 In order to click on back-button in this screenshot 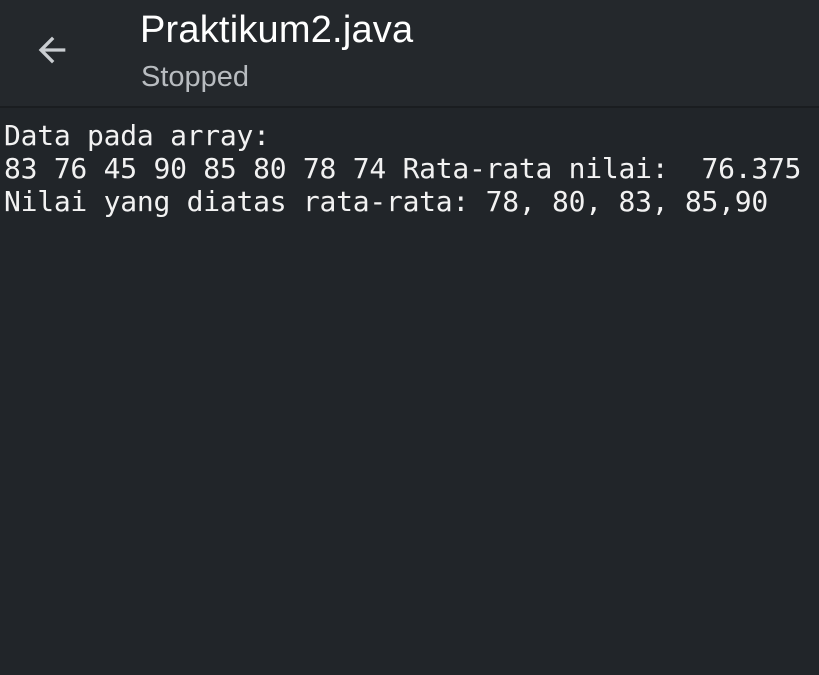, I will do `click(52, 50)`.